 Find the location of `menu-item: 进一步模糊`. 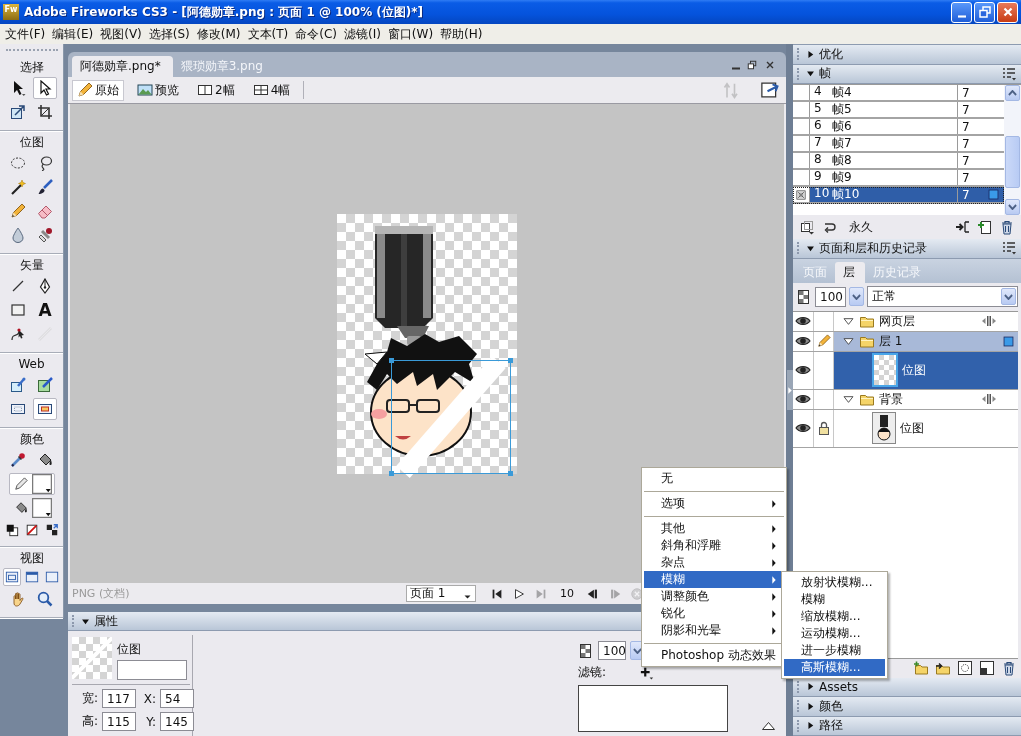

menu-item: 进一步模糊 is located at coordinates (834, 650).